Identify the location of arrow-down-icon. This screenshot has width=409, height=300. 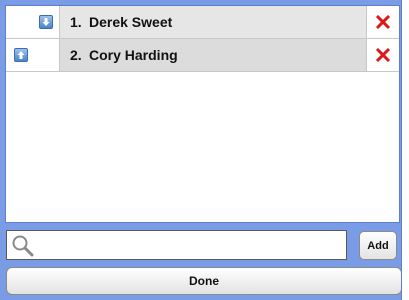
(46, 22).